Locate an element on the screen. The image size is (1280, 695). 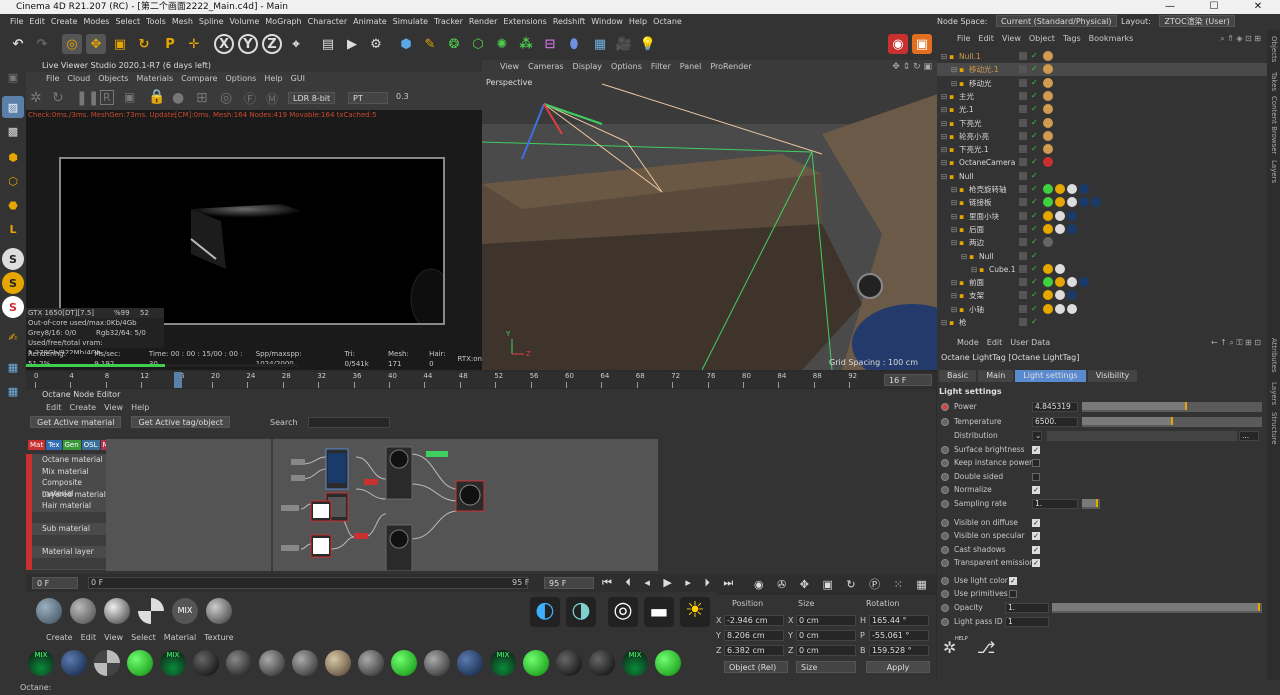
viewport-menu-item-3: Options is located at coordinates (626, 66).